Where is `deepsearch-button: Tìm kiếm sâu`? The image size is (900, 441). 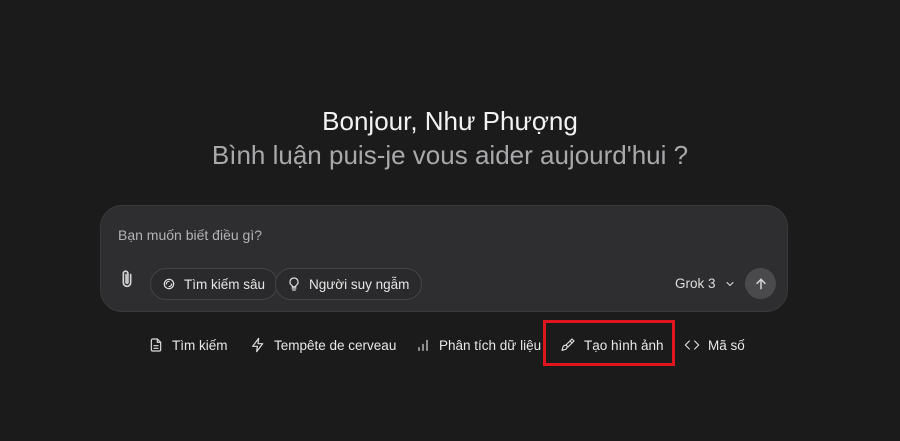
deepsearch-button: Tìm kiếm sâu is located at coordinates (214, 284).